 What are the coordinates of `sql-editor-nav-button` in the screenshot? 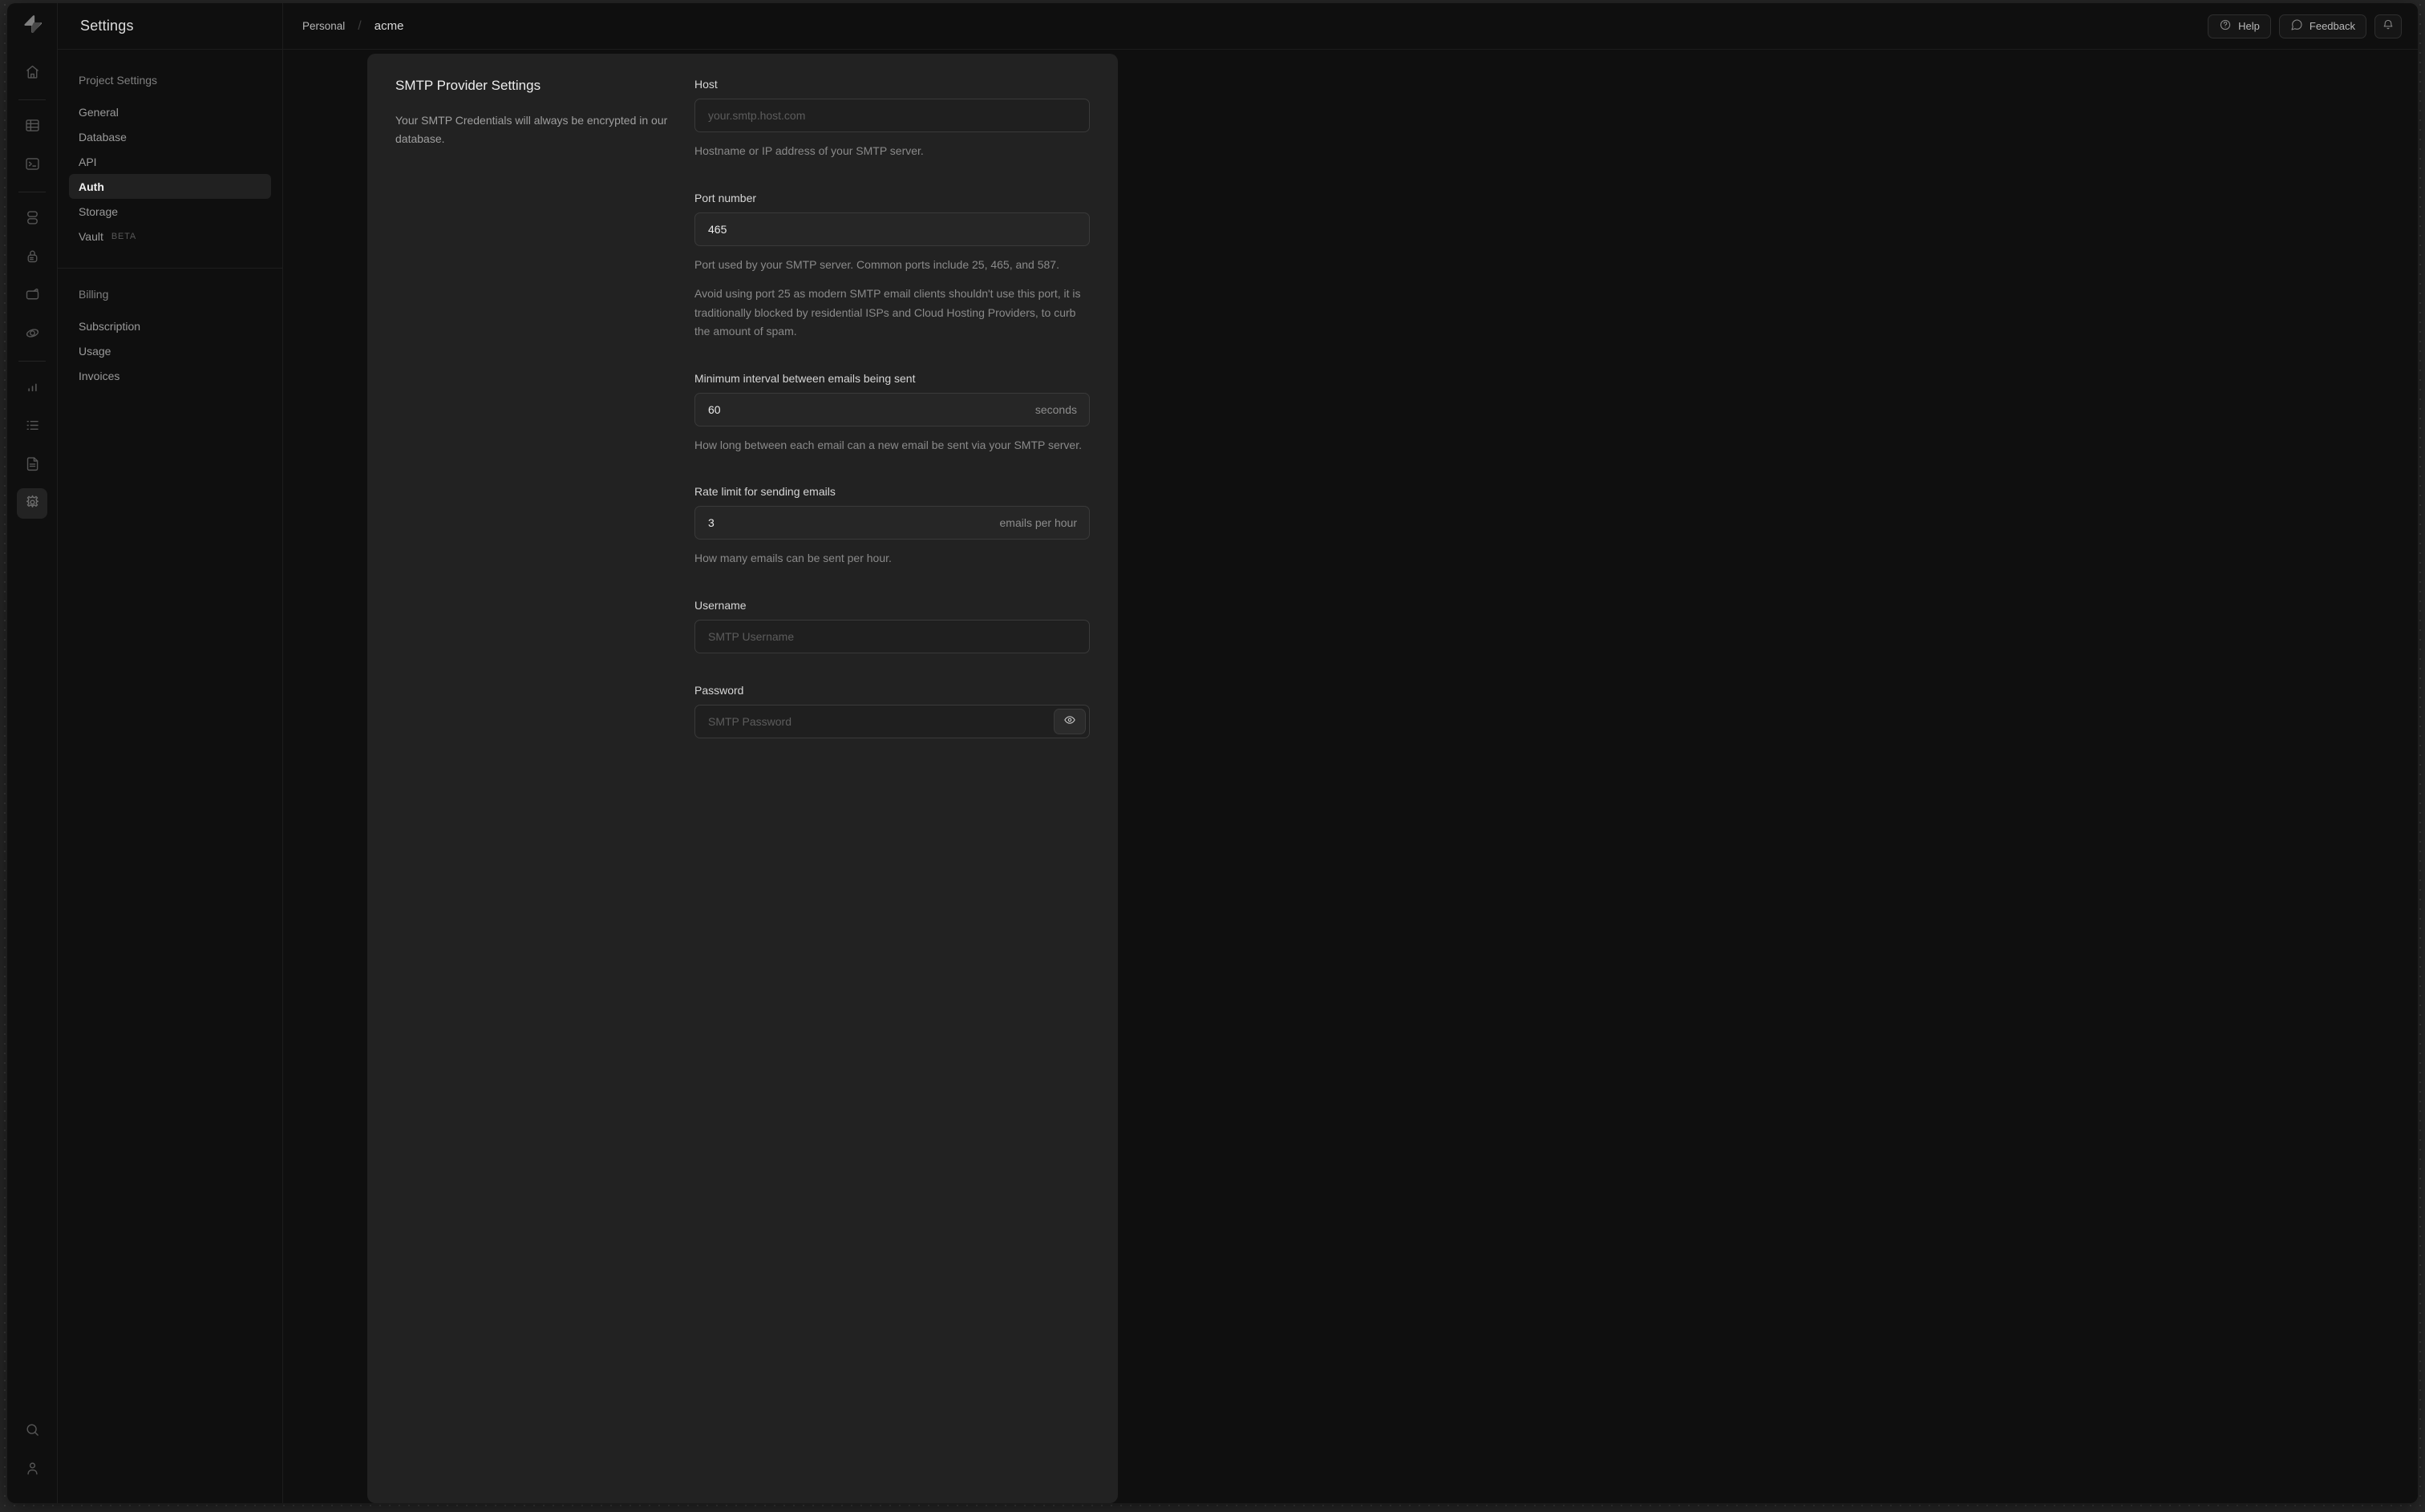 It's located at (32, 165).